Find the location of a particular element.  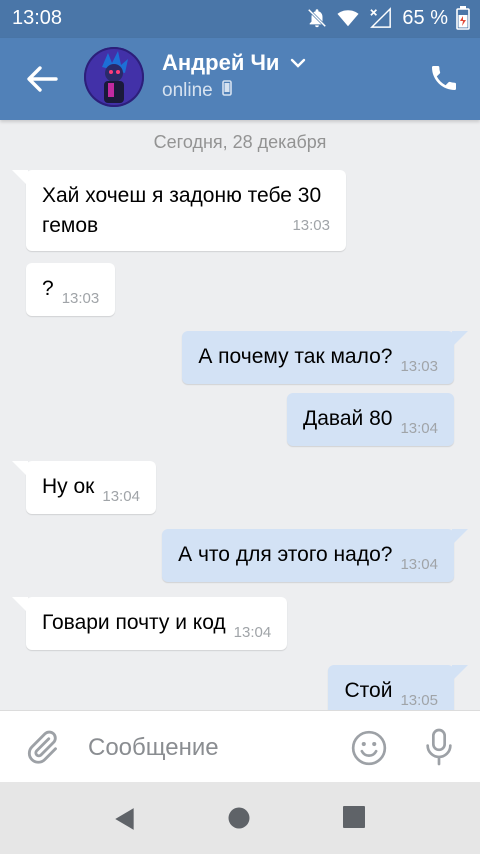

contact-status: online is located at coordinates (197, 91).